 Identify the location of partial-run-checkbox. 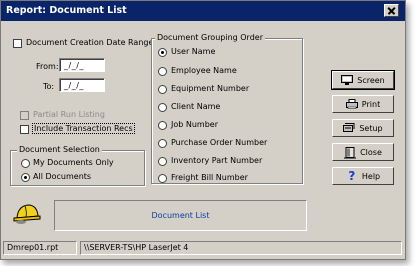
(24, 115).